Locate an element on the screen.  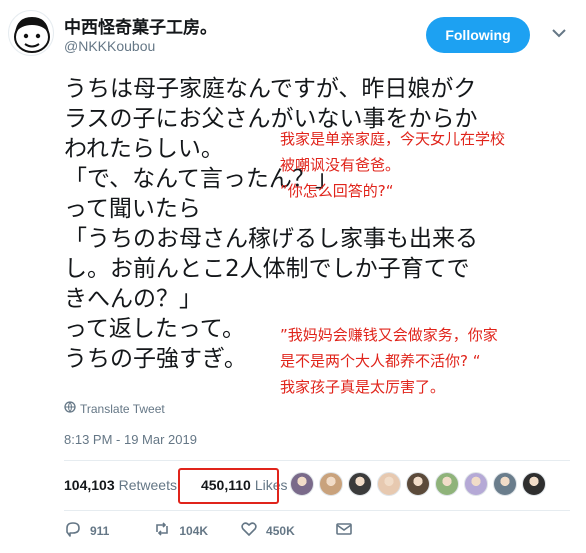
reply-icon is located at coordinates (73, 530).